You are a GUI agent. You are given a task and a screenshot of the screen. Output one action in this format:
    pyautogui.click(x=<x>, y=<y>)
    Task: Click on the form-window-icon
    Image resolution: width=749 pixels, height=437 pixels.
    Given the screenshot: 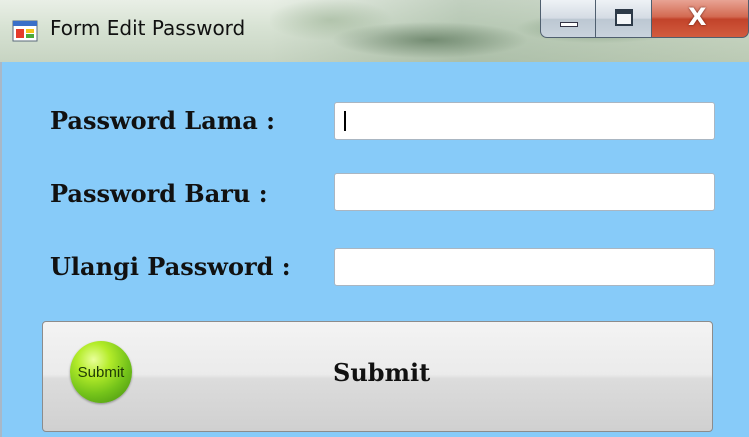 What is the action you would take?
    pyautogui.click(x=25, y=31)
    